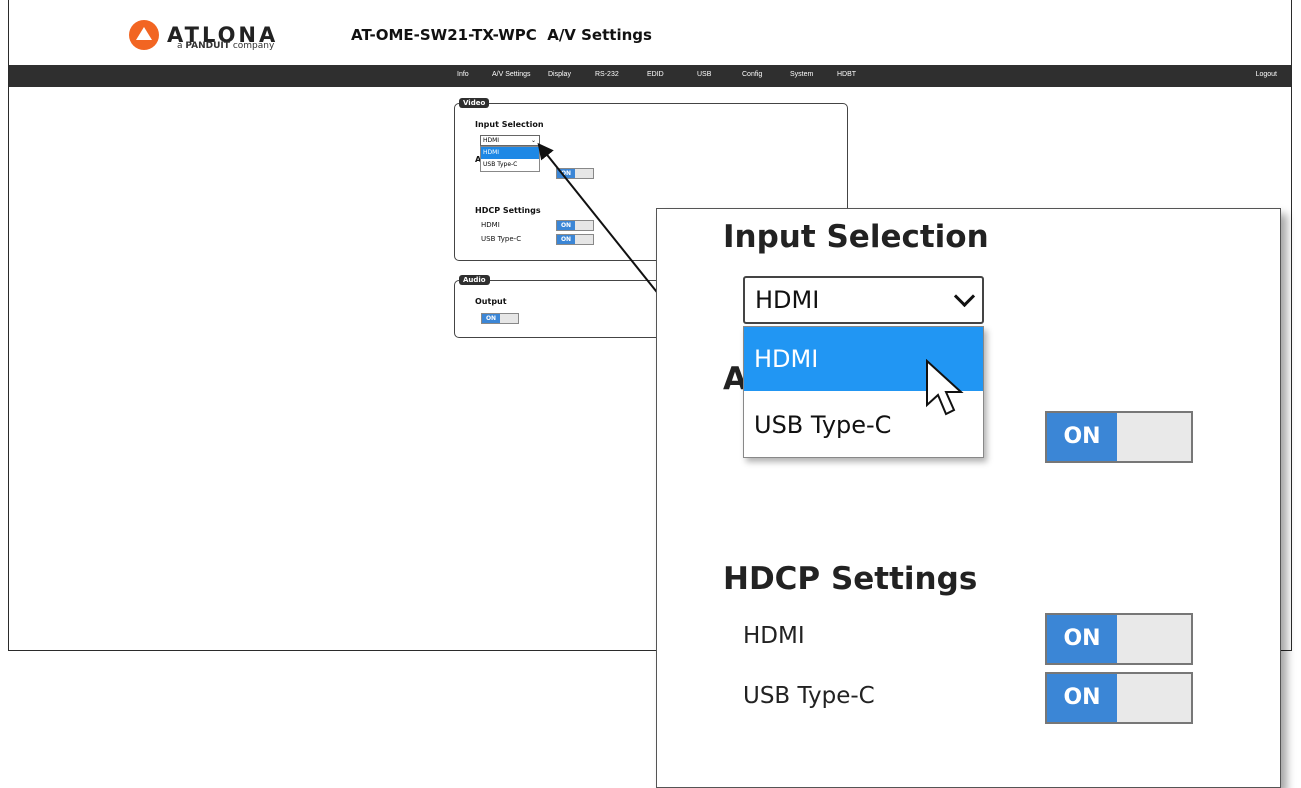 This screenshot has height=788, width=1301. What do you see at coordinates (1119, 698) in the screenshot?
I see `zoom-hdcp-usb-type-c-toggle: ON` at bounding box center [1119, 698].